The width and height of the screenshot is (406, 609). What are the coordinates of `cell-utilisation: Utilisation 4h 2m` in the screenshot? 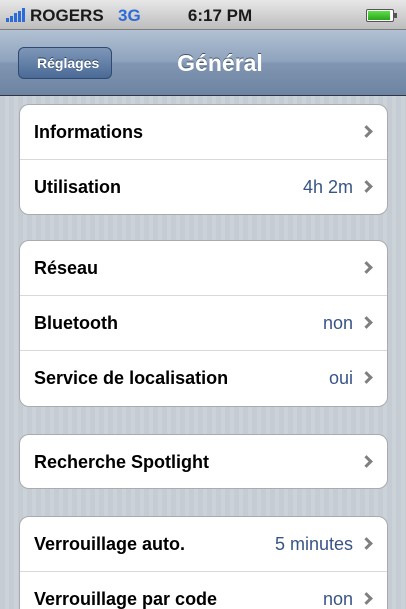 It's located at (203, 187).